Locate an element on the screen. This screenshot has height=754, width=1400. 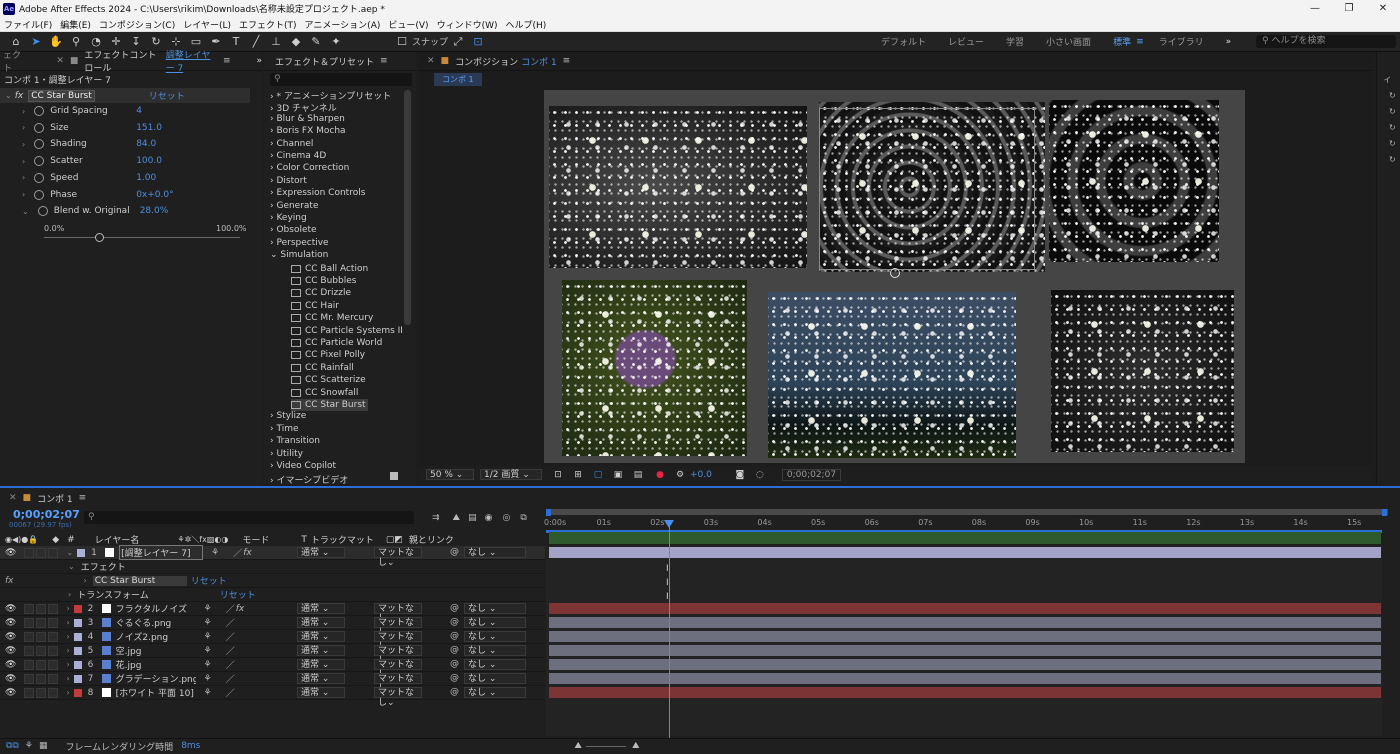
effect-item: CC Drizzle is located at coordinates (321, 293).